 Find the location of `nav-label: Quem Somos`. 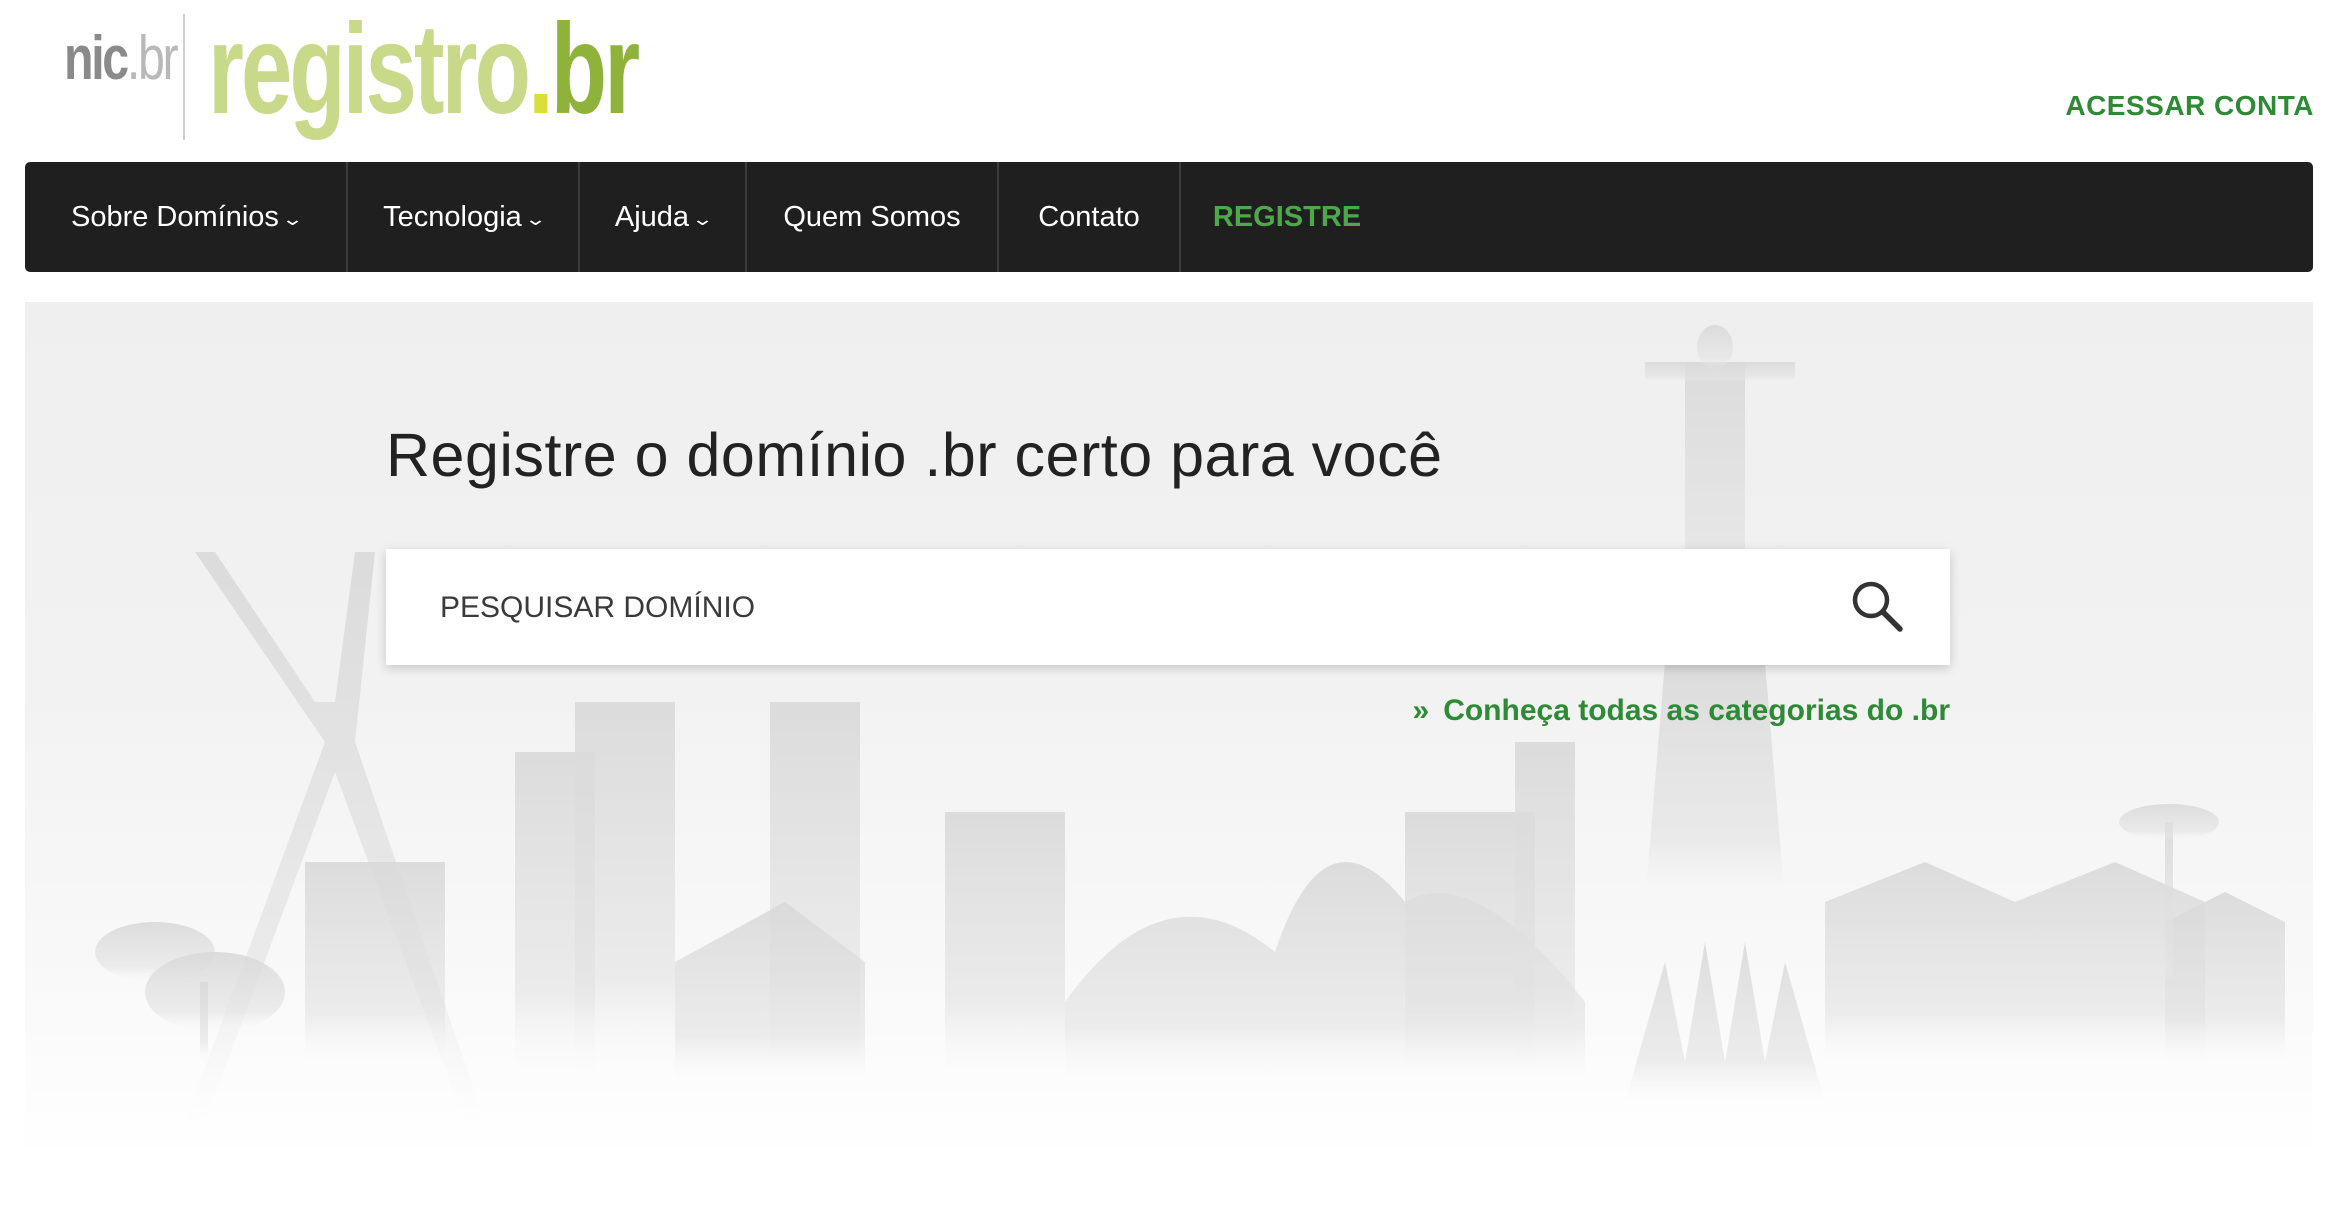

nav-label: Quem Somos is located at coordinates (872, 216).